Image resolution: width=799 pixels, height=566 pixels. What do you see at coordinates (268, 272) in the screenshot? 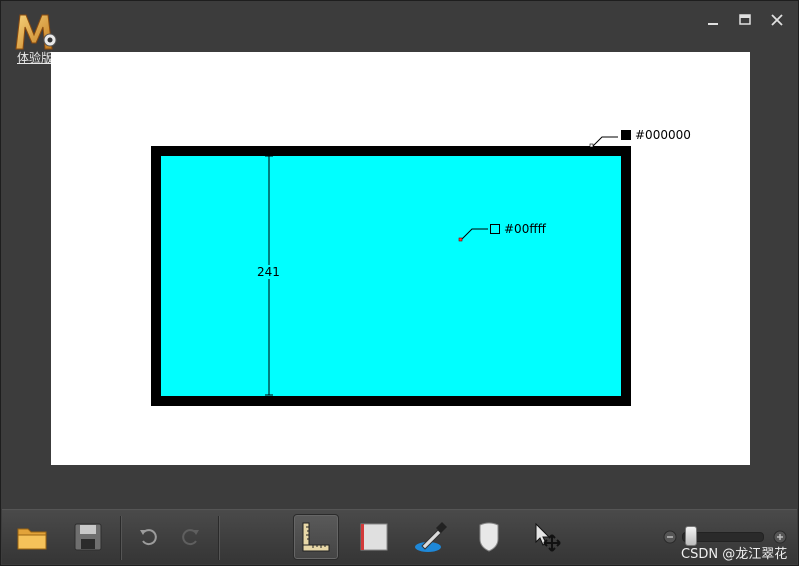
I see `height-measurement: 241` at bounding box center [268, 272].